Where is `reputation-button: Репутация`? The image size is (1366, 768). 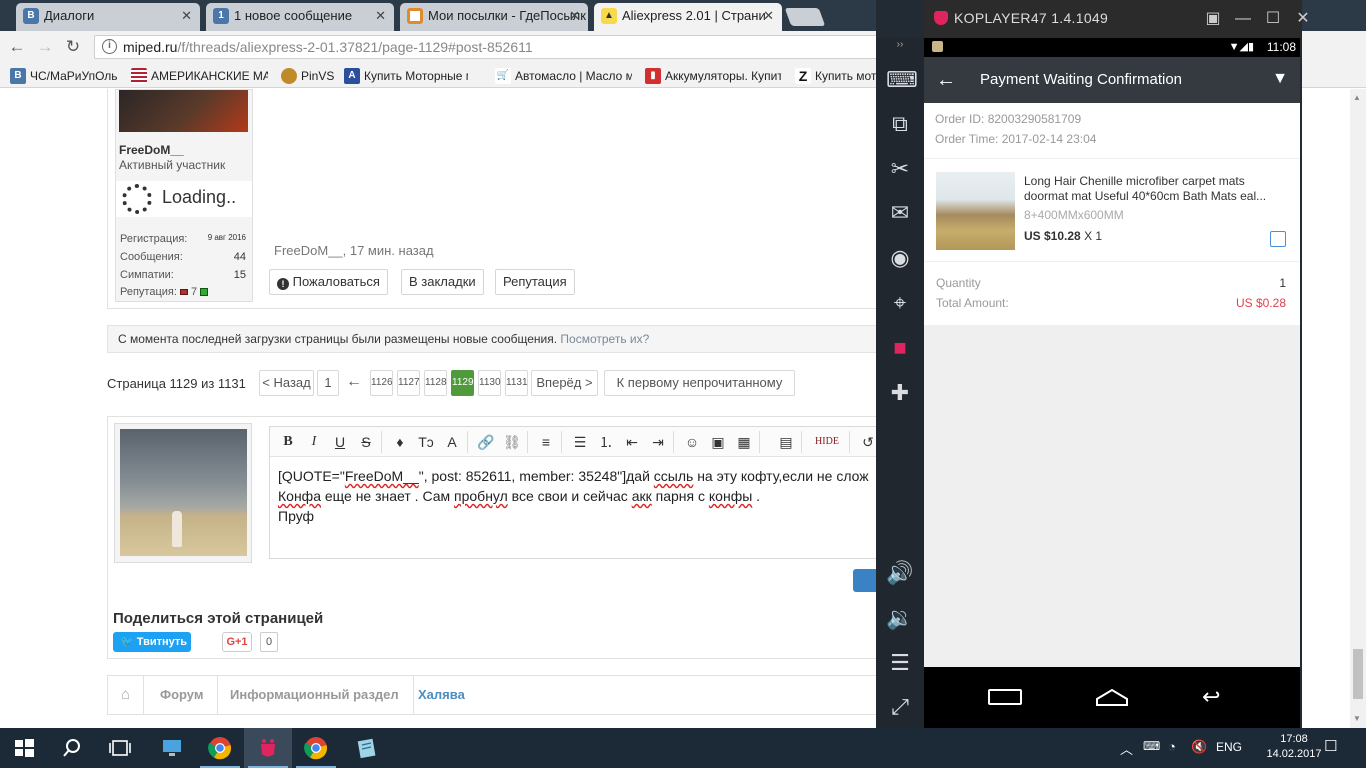 reputation-button: Репутация is located at coordinates (535, 282).